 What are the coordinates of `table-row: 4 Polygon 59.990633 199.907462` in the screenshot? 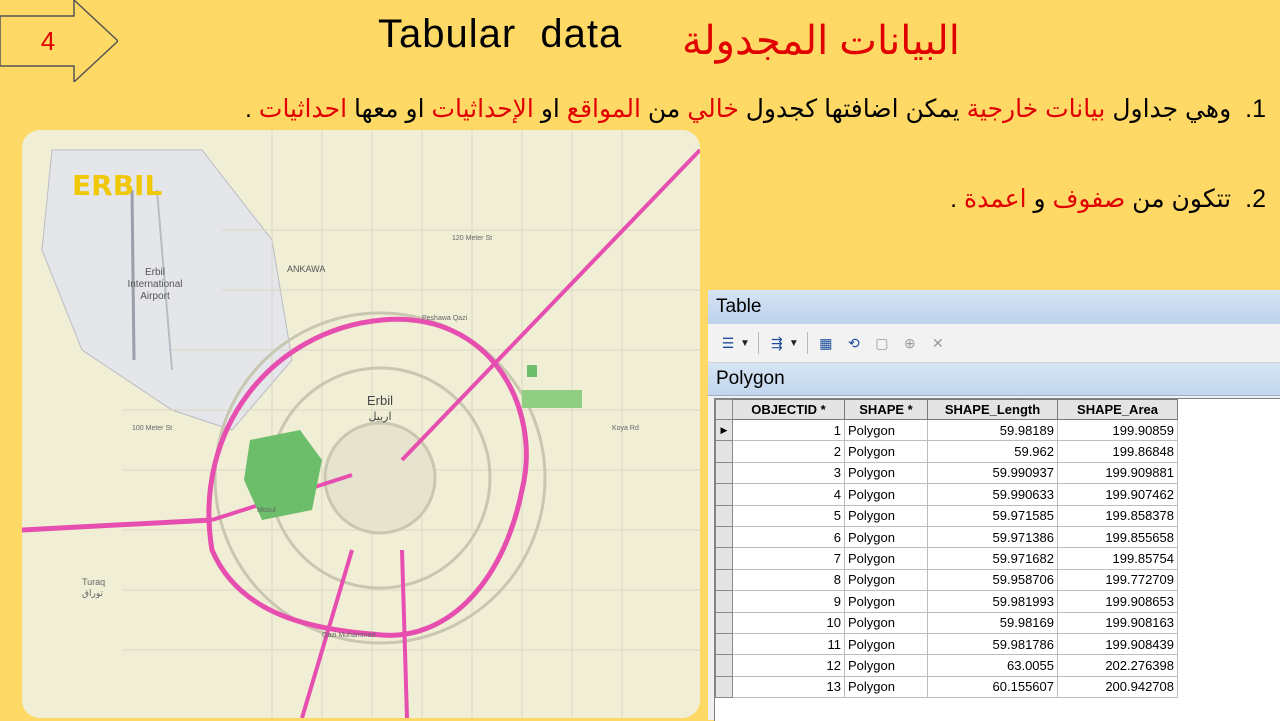 It's located at (946, 494).